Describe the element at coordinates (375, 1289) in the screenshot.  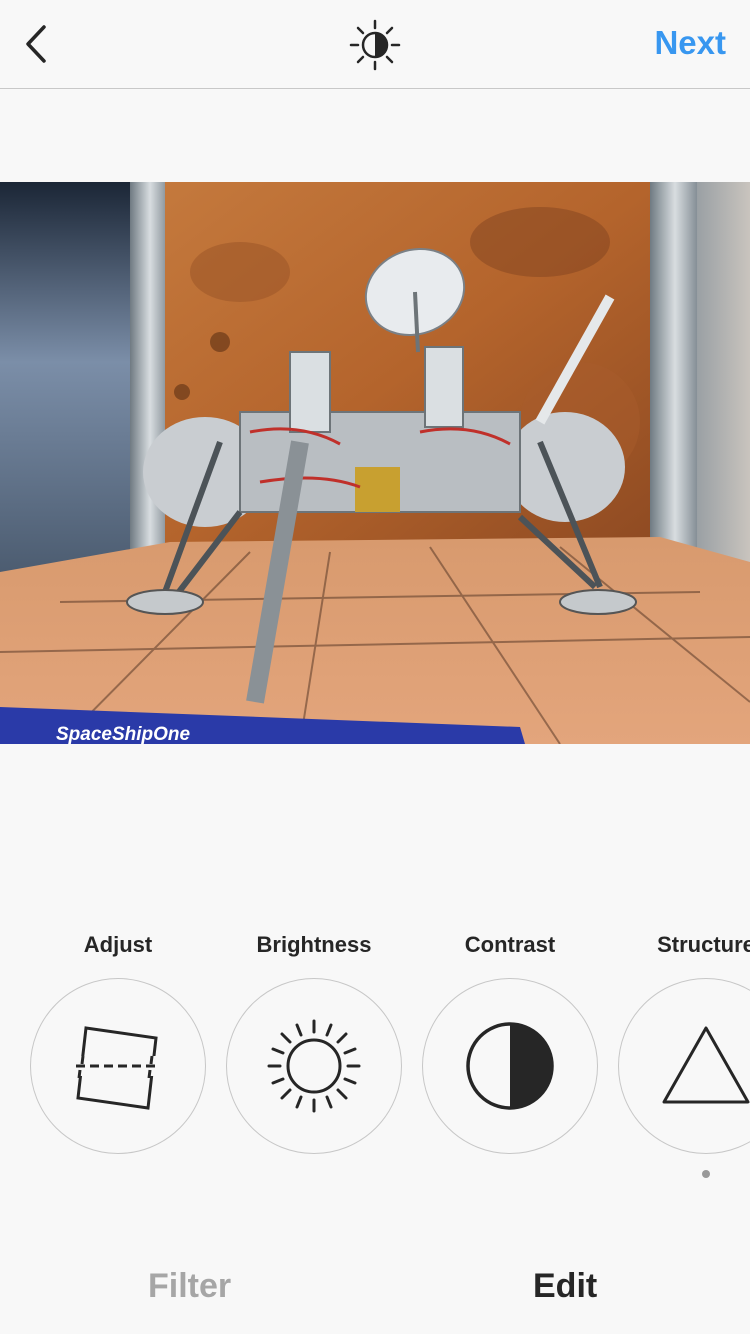
I see `bottom-tab-bar: Filter Edit` at that location.